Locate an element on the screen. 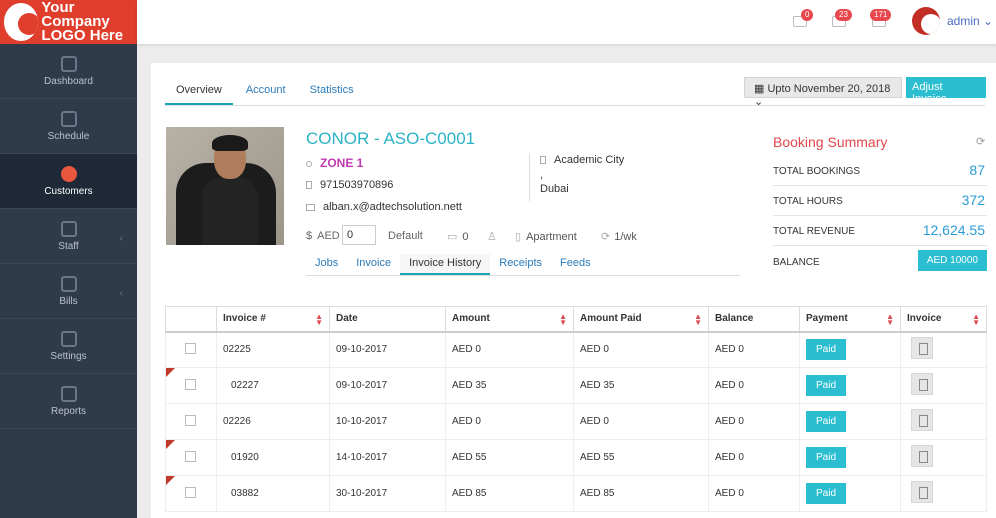 This screenshot has height=518, width=996. summary-revenue: TOTAL REVENUE 12,624.55 is located at coordinates (880, 231).